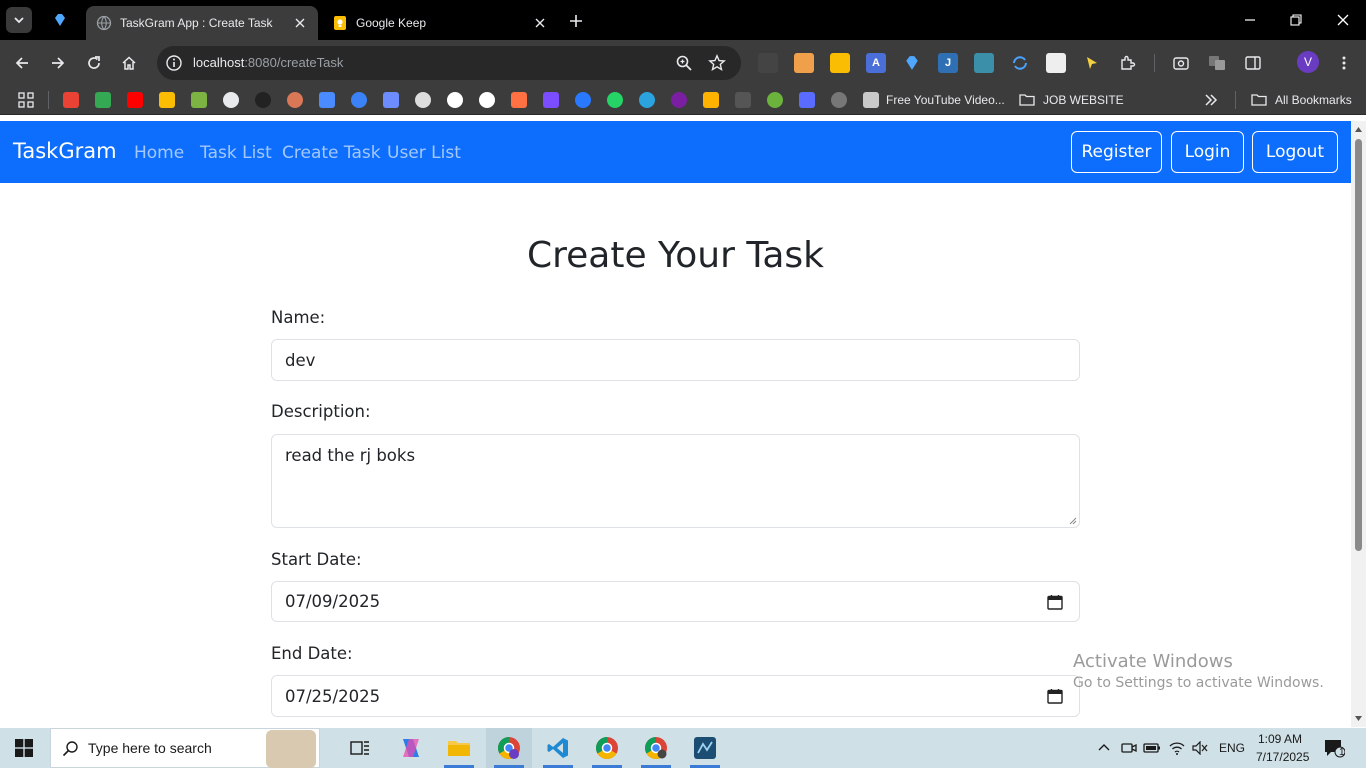 The height and width of the screenshot is (768, 1366). I want to click on claude-bookmark-icon, so click(295, 100).